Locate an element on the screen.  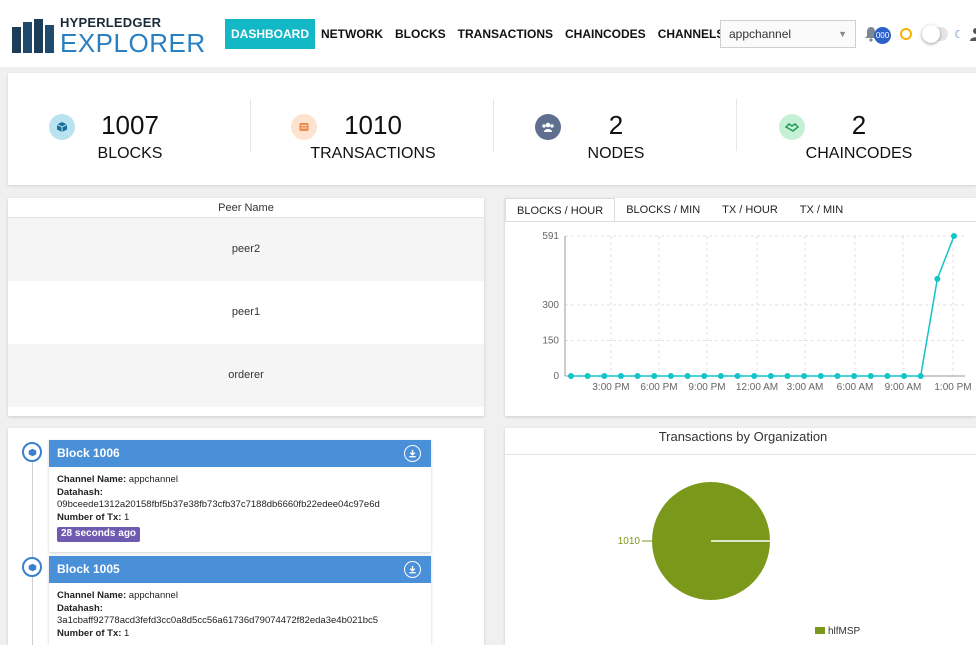
nav-blocks: BLOCKS is located at coordinates (420, 34).